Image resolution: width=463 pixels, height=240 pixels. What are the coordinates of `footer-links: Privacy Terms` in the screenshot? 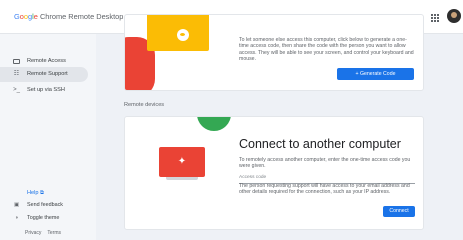 It's located at (46, 233).